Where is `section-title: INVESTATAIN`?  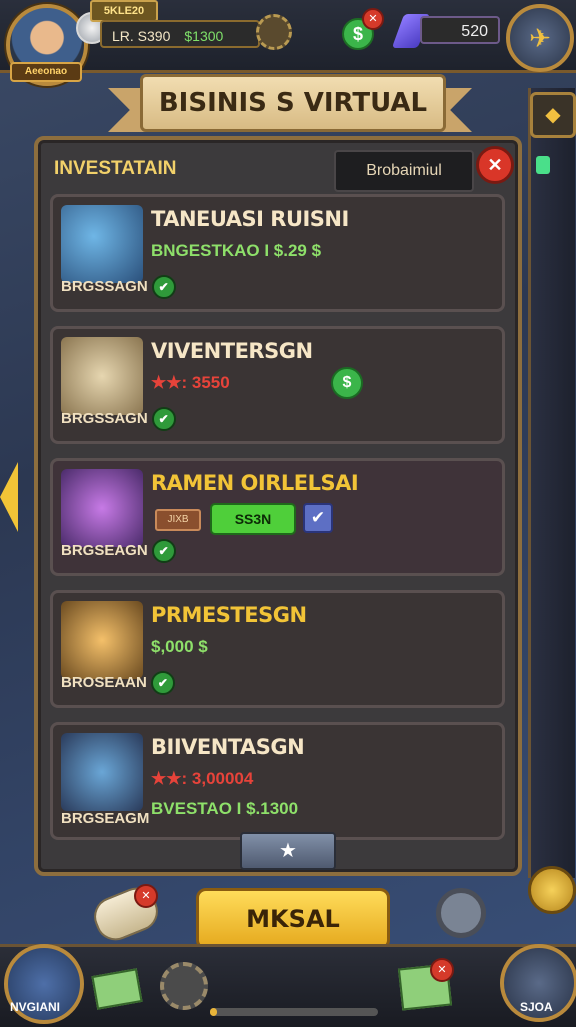 section-title: INVESTATAIN is located at coordinates (115, 168).